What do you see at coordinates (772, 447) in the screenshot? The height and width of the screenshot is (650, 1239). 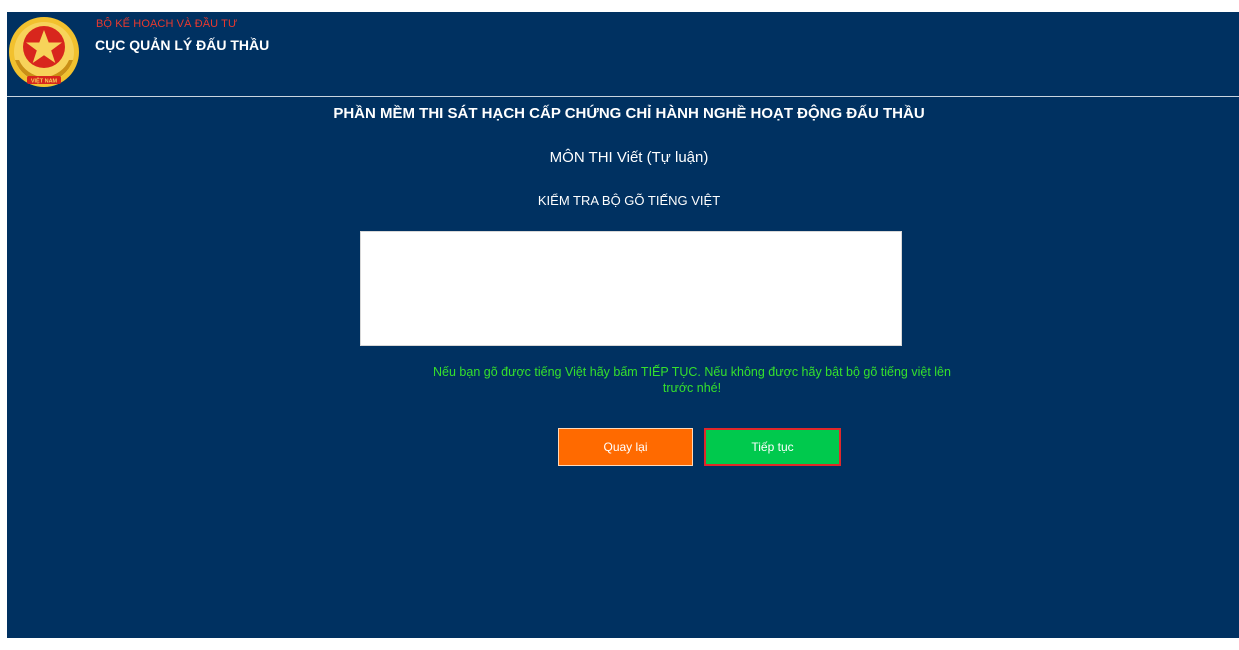 I see `continue-button: Tiếp tục` at bounding box center [772, 447].